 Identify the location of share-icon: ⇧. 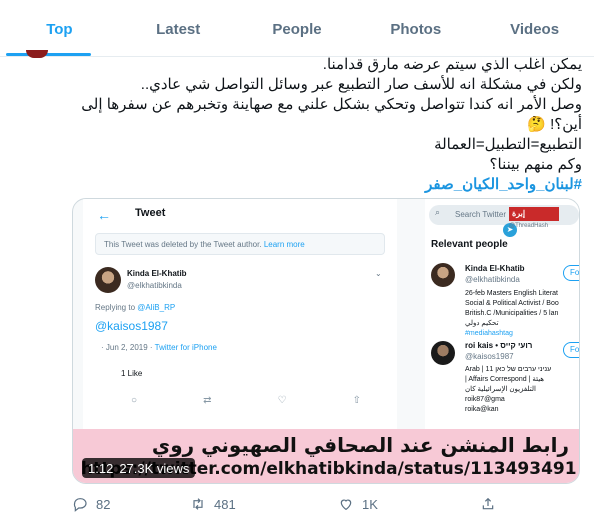
(356, 400).